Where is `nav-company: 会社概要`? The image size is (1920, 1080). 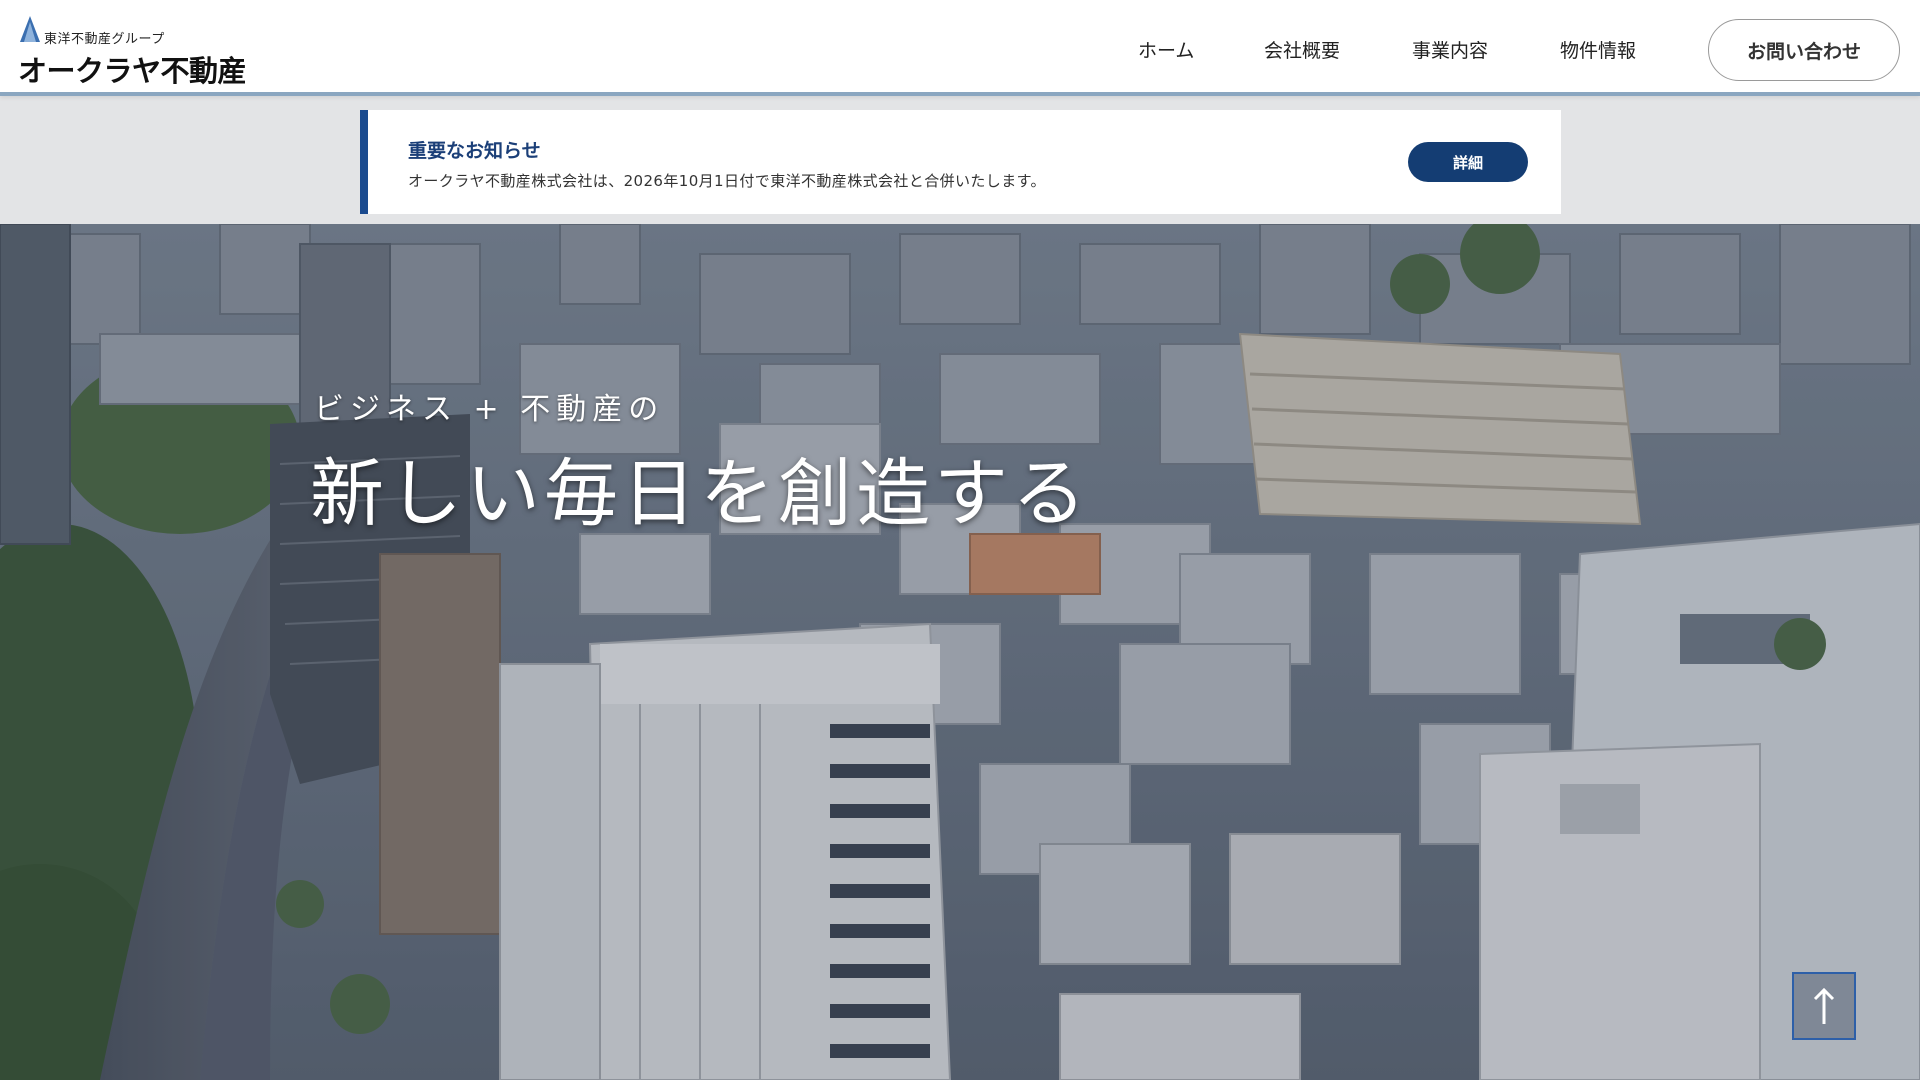
nav-company: 会社概要 is located at coordinates (1302, 49).